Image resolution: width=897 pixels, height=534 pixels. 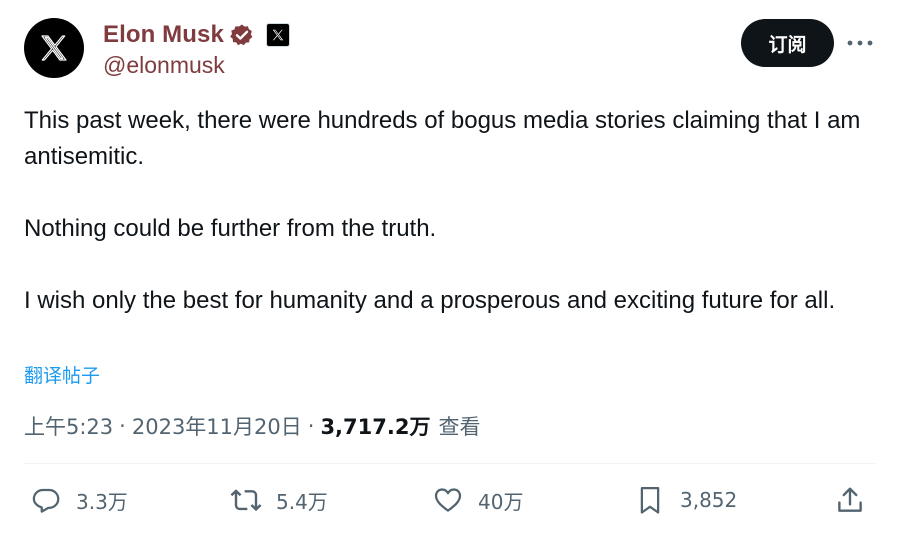 I want to click on bookmark-icon, so click(x=650, y=500).